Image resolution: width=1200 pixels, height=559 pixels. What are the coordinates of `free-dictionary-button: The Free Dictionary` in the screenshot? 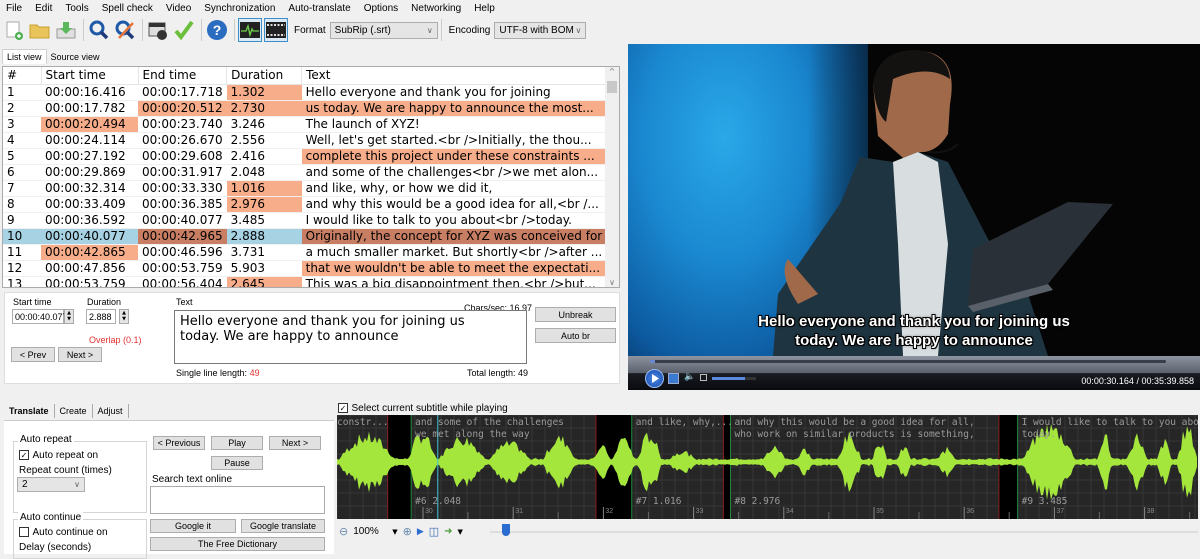 It's located at (237, 544).